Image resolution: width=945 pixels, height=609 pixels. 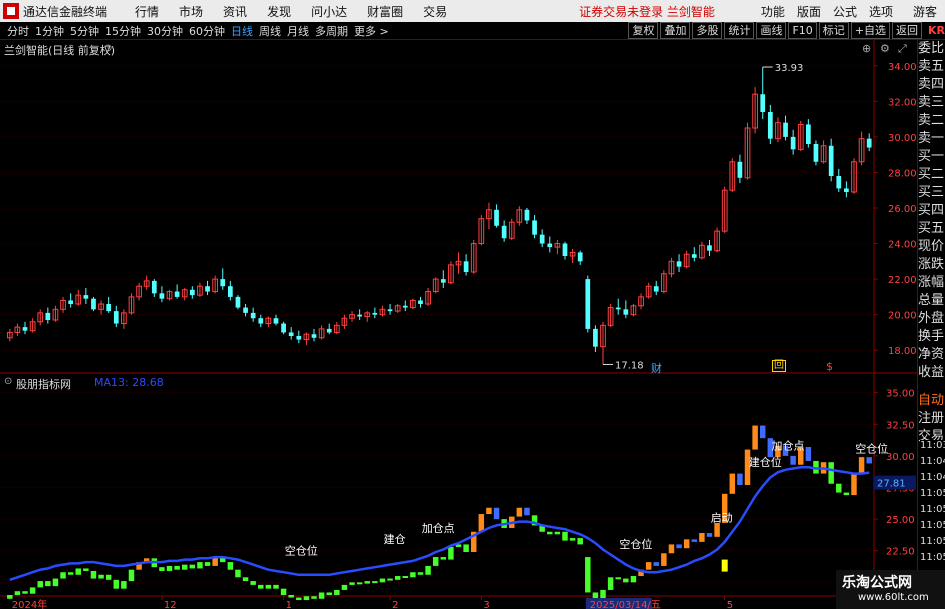 I want to click on menu-item-layout: 版面, so click(x=809, y=11).